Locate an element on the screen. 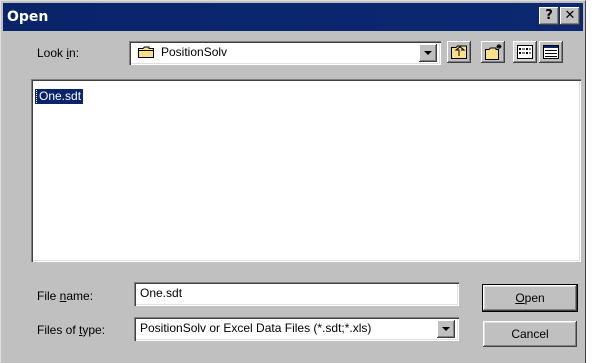 The width and height of the screenshot is (603, 363). title-bar: Open ? ✕ is located at coordinates (293, 17).